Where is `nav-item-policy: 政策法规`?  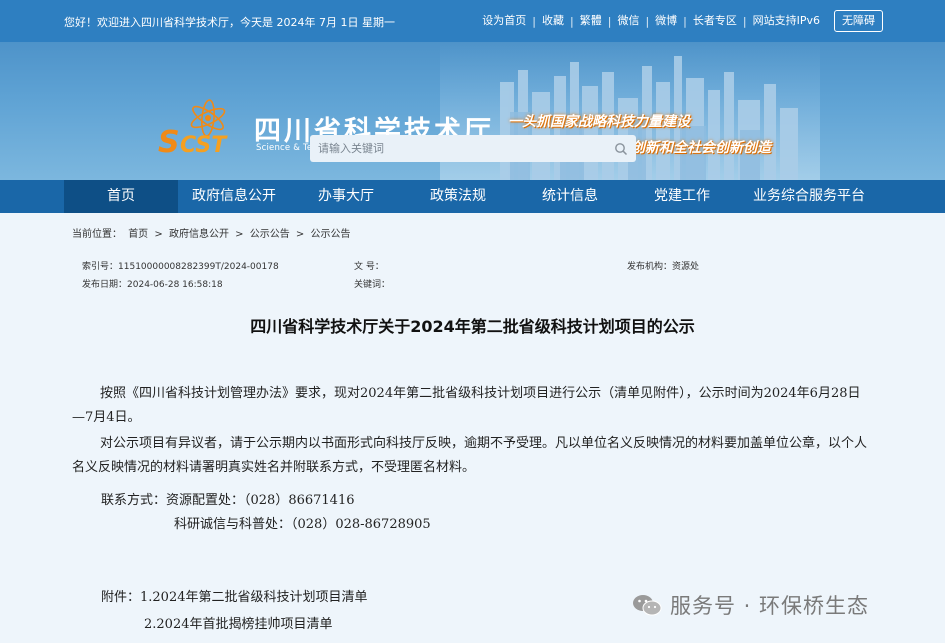
nav-item-policy: 政策法规 is located at coordinates (458, 196).